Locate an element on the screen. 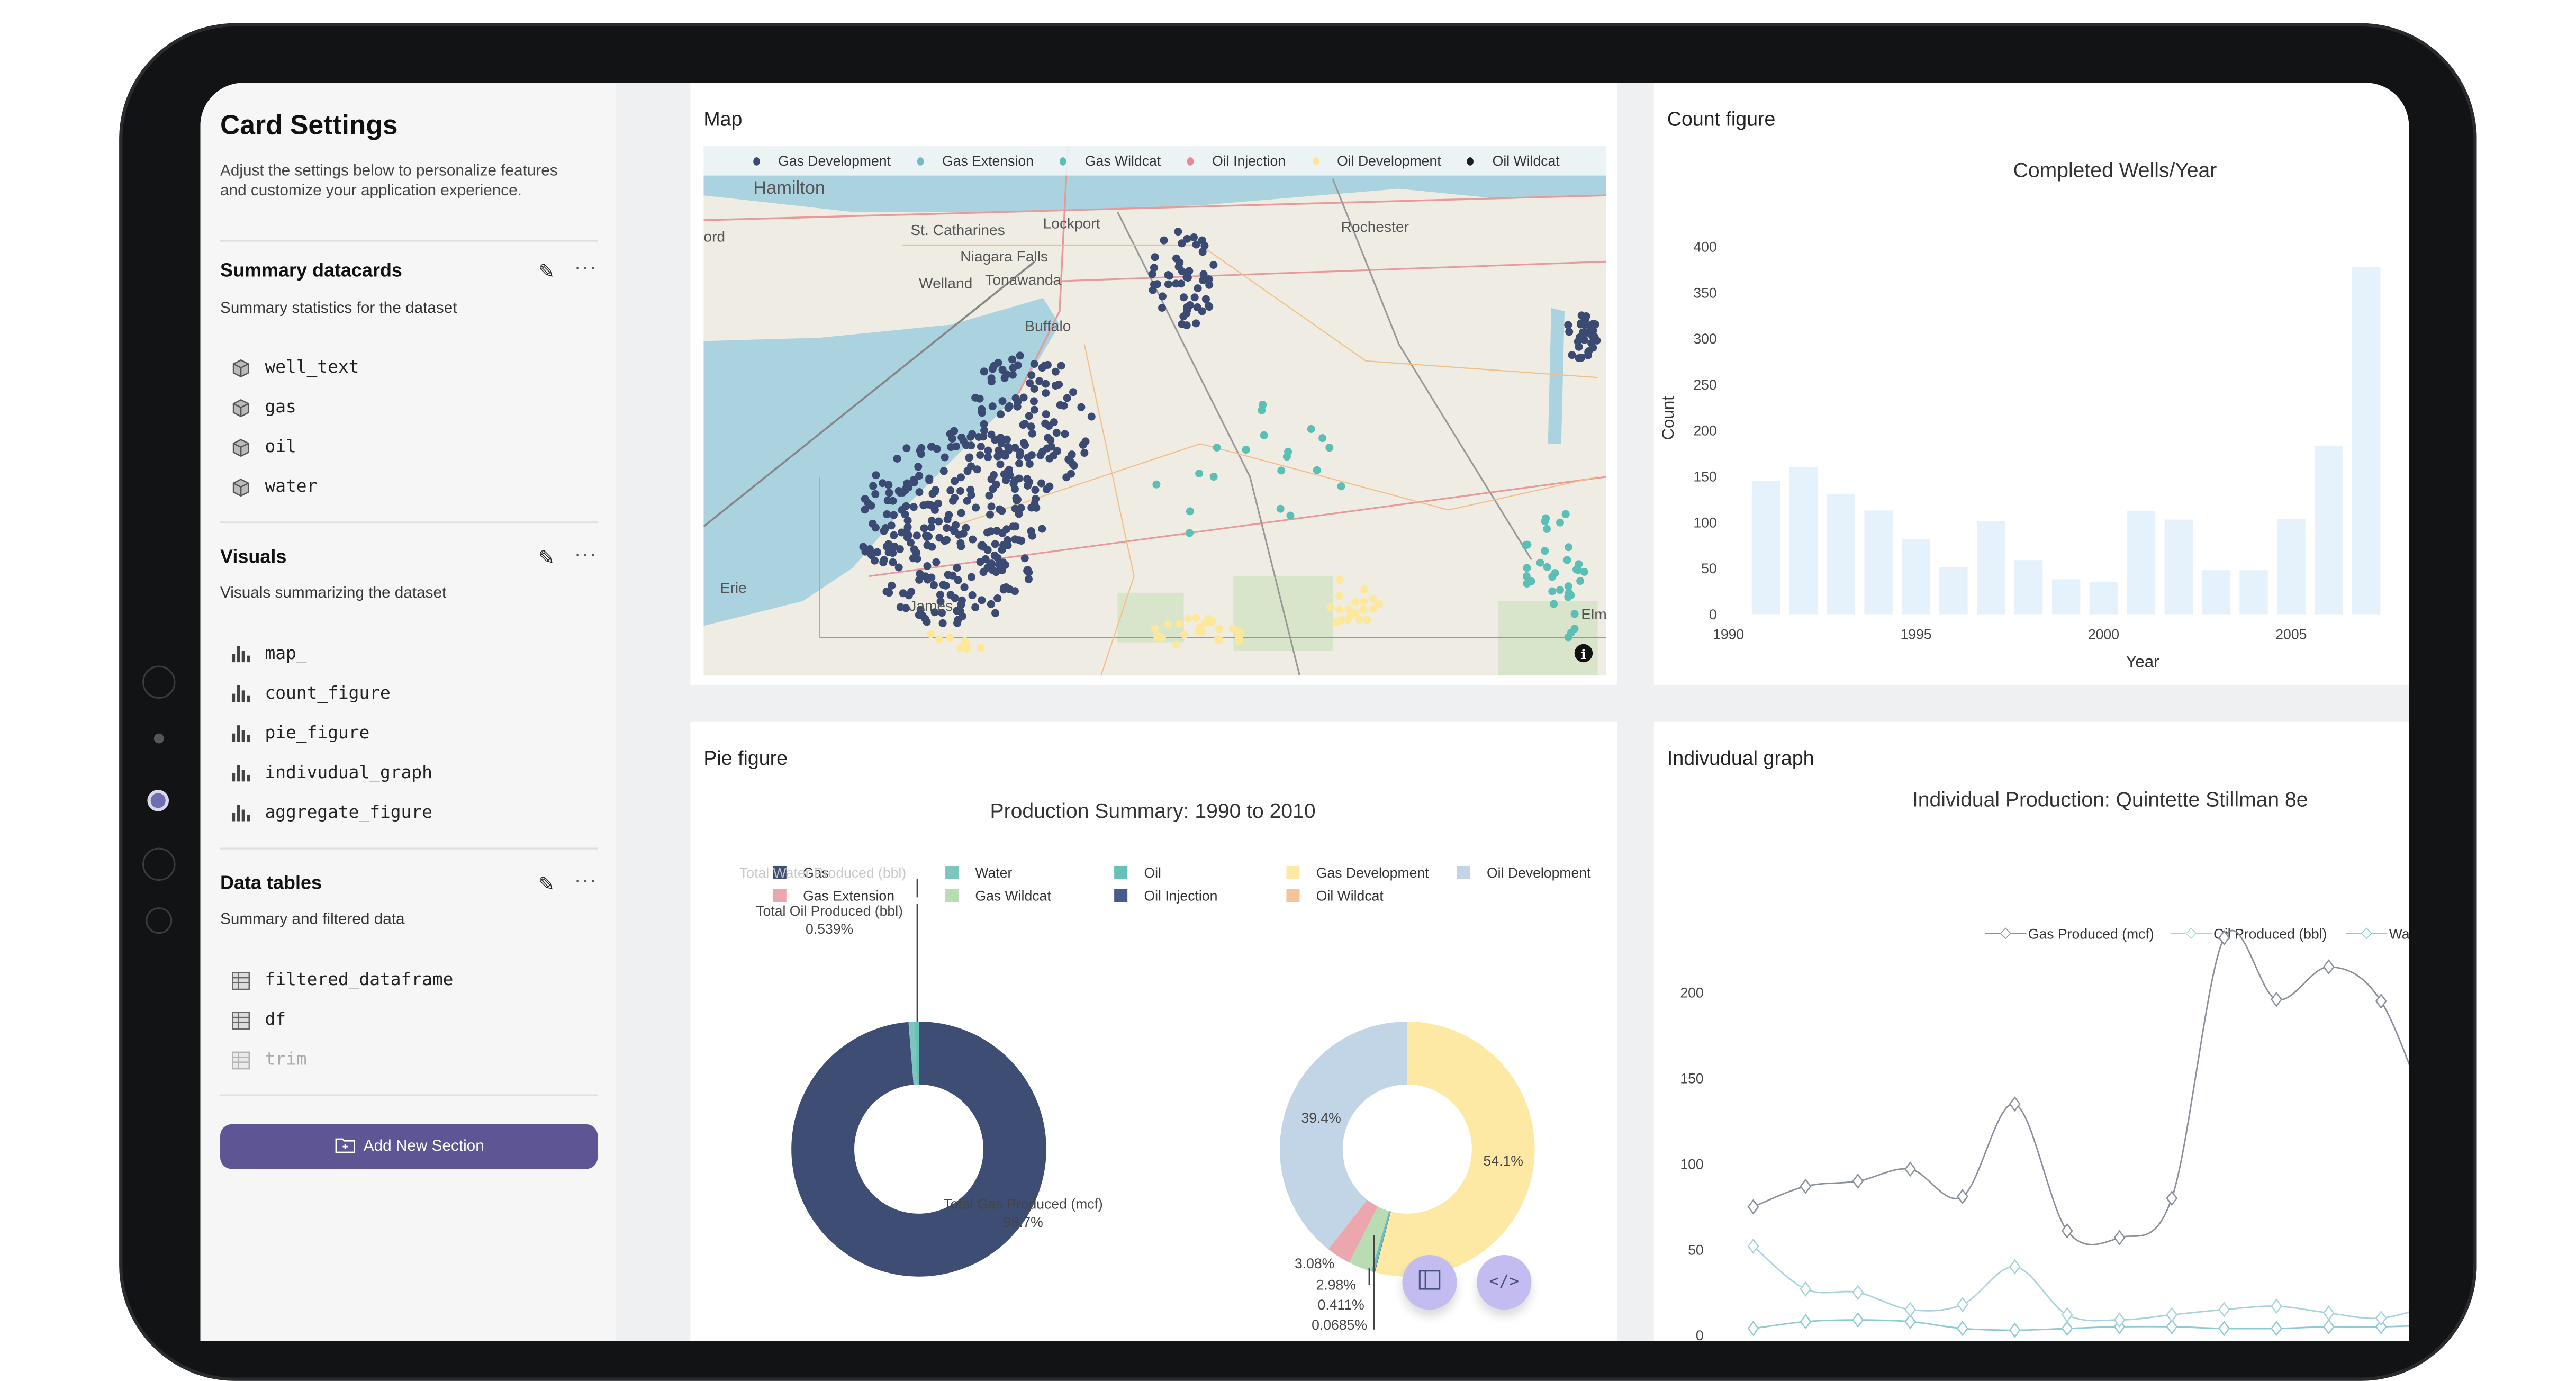 Image resolution: width=2576 pixels, height=1381 pixels. map-legend-item: Oil Development is located at coordinates (1376, 160).